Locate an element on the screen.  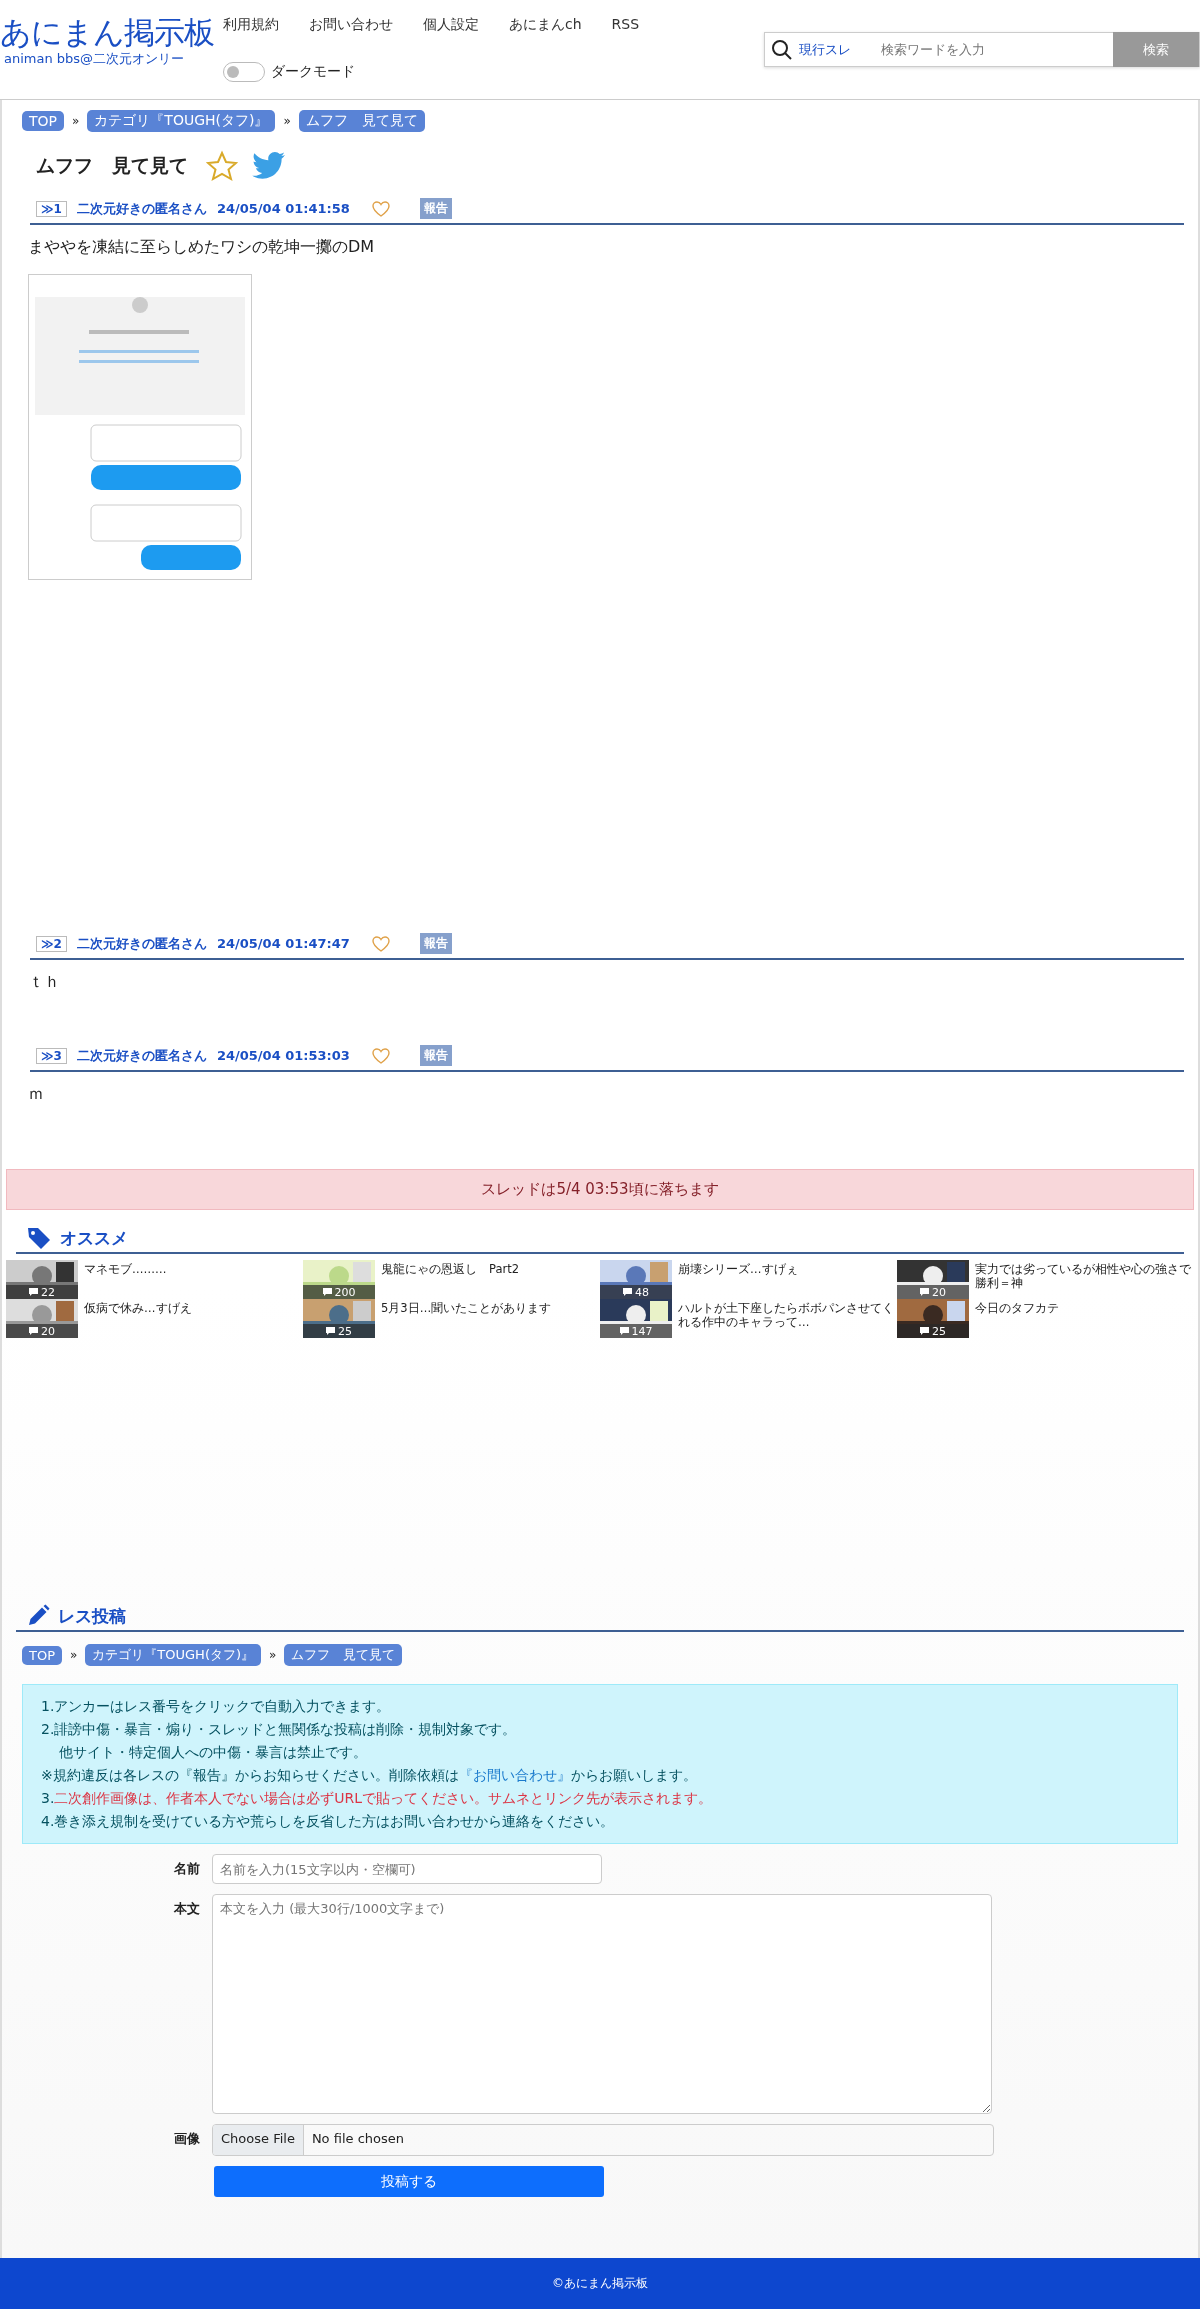
rule-text: 4.巻き添え規制を受けている方や荒らしを反省した方はお問い合わせから連絡をください。 is located at coordinates (328, 1821).